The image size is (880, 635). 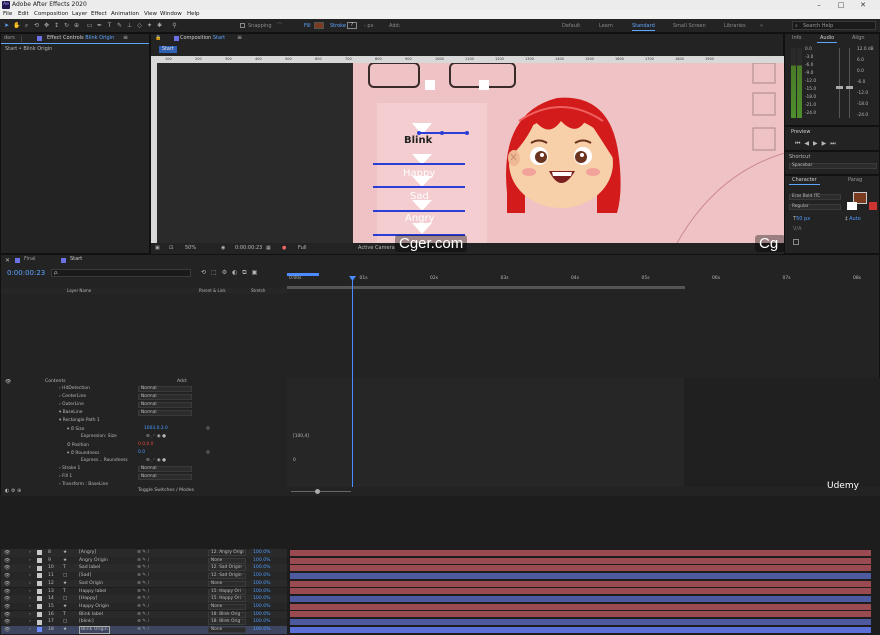 I want to click on timeline-search-input: ρ., so click(x=121, y=273).